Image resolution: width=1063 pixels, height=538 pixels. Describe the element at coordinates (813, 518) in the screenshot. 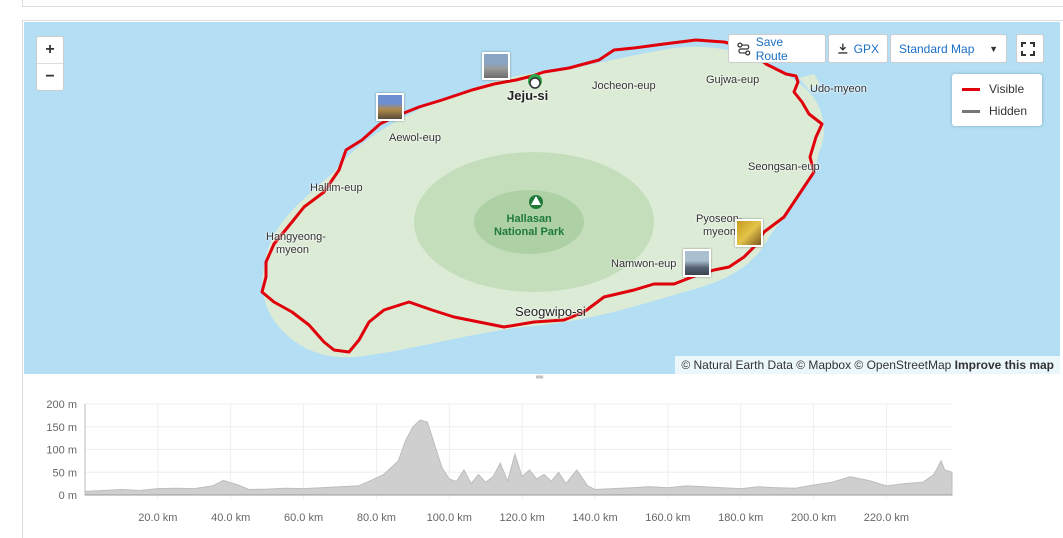

I see `x-tick-label: 200.0 km` at that location.